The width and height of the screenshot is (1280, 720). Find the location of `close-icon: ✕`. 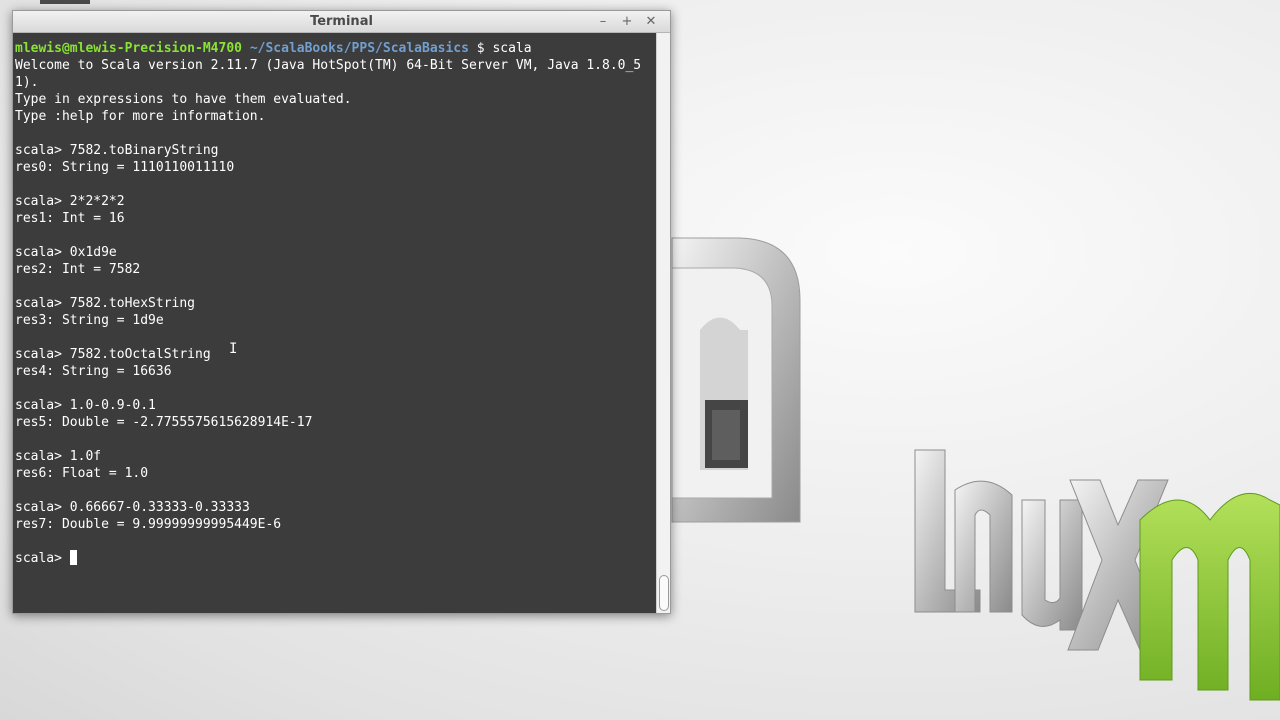

close-icon: ✕ is located at coordinates (651, 21).